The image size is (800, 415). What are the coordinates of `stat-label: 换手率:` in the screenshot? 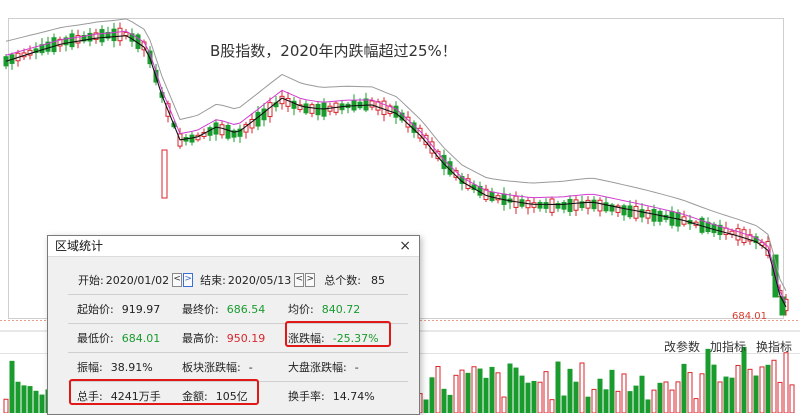 It's located at (306, 396).